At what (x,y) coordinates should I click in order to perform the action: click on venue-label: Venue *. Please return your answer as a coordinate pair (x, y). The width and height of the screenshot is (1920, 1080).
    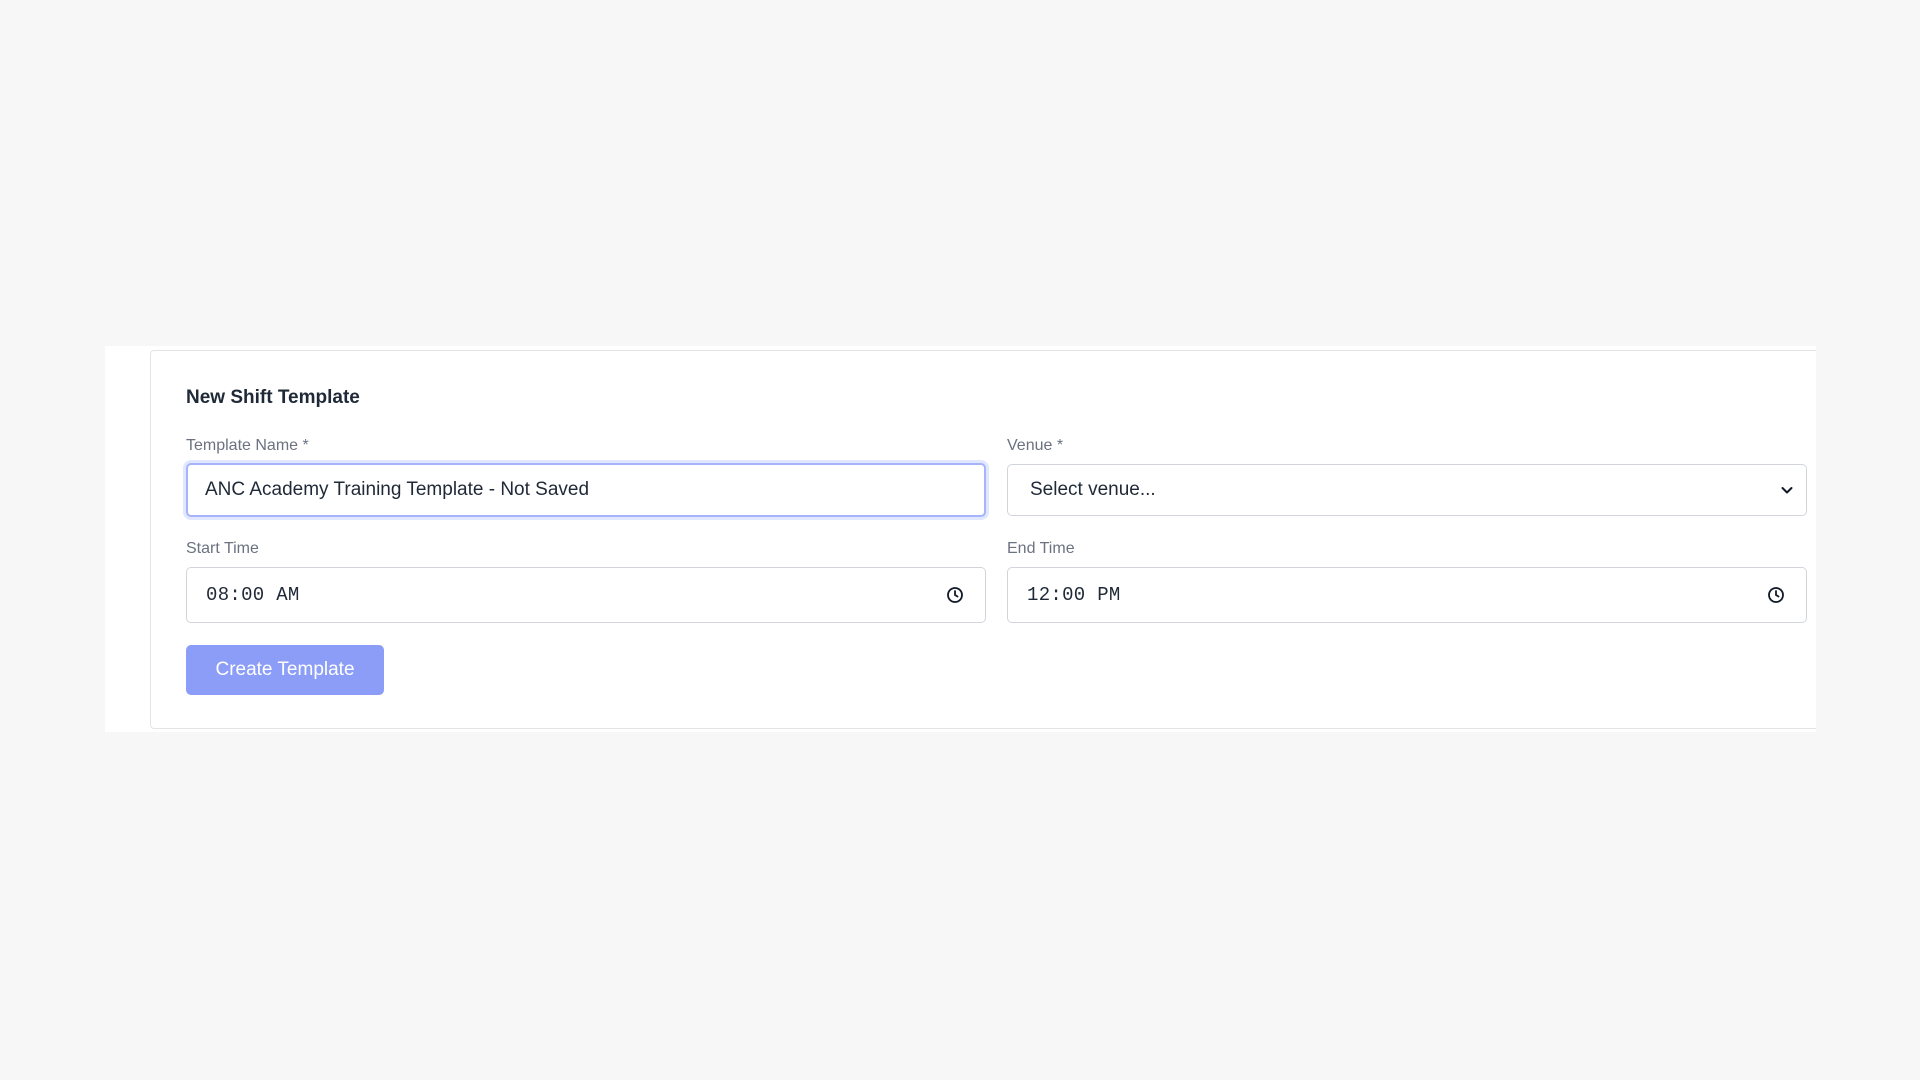
    Looking at the image, I should click on (1035, 445).